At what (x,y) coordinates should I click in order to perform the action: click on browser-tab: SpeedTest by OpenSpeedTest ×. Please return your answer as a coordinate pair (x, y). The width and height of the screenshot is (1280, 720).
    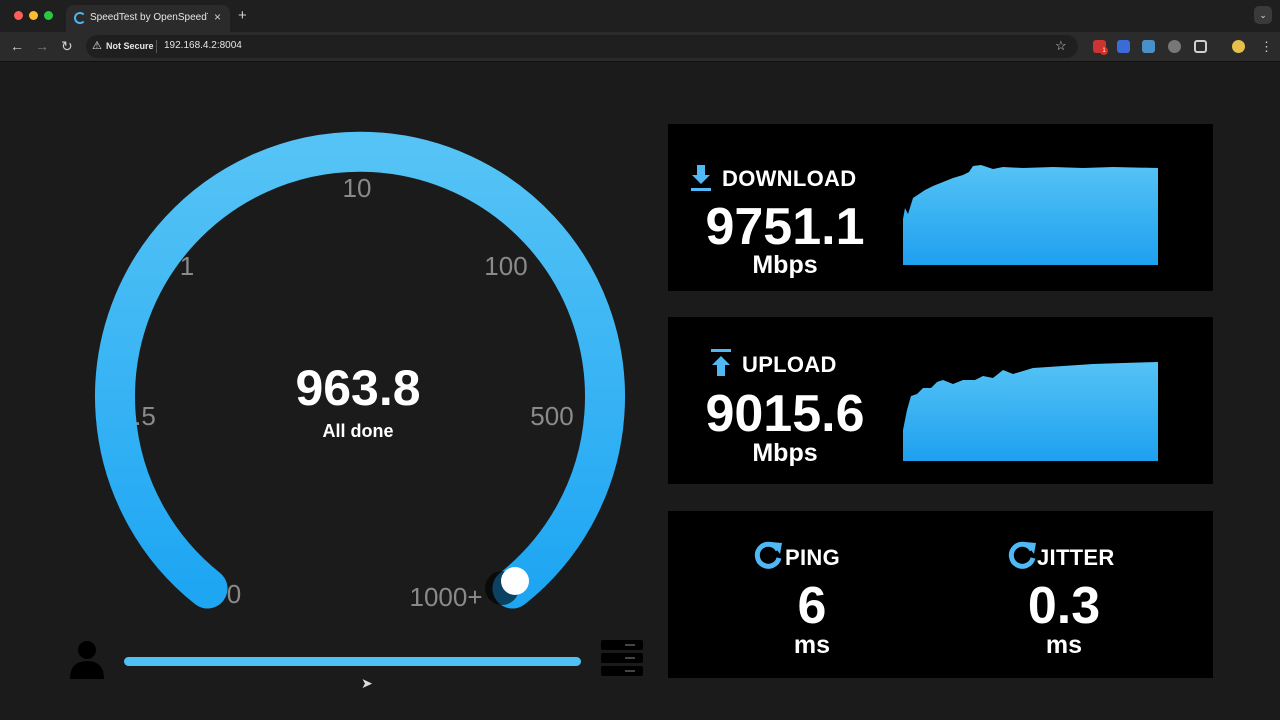
    Looking at the image, I should click on (148, 18).